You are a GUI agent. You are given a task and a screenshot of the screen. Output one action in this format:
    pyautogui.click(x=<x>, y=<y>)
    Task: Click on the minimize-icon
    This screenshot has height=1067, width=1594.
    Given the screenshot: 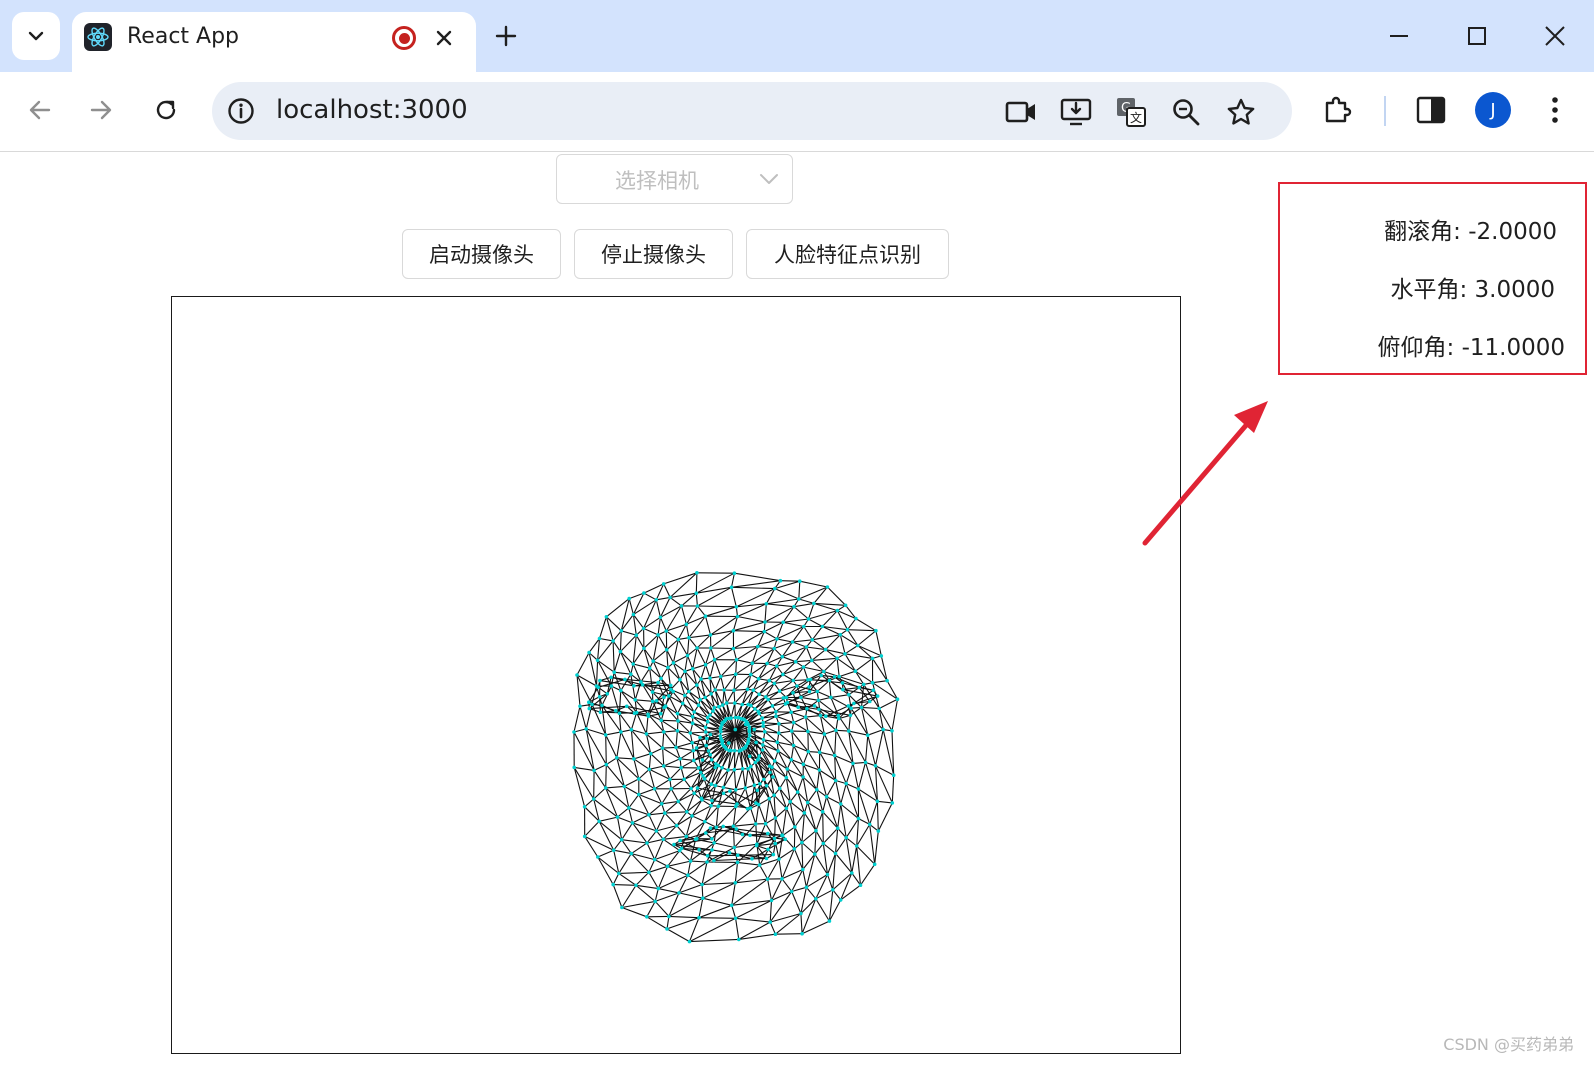 What is the action you would take?
    pyautogui.click(x=1399, y=36)
    